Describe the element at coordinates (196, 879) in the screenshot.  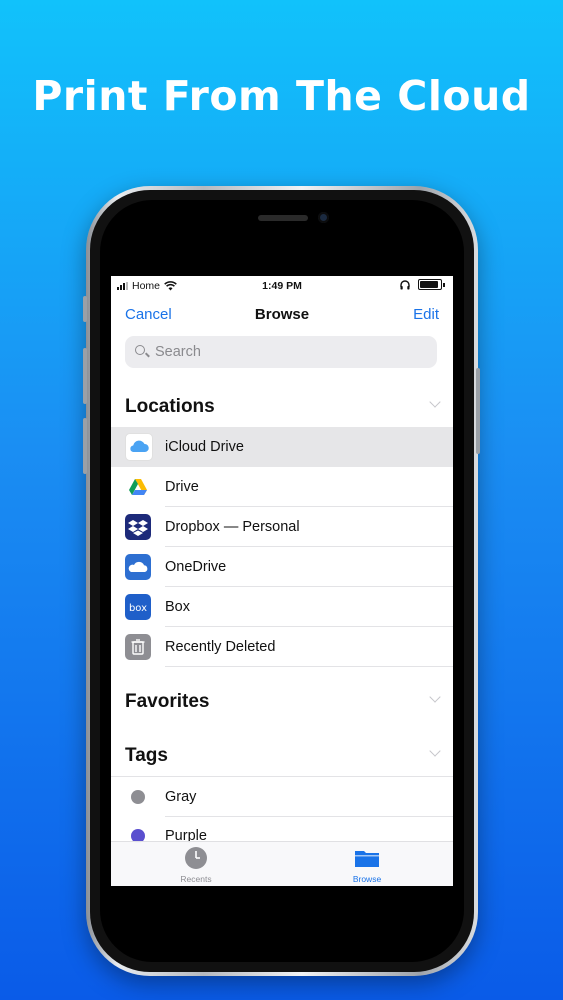
I see `tab-label: Recents` at that location.